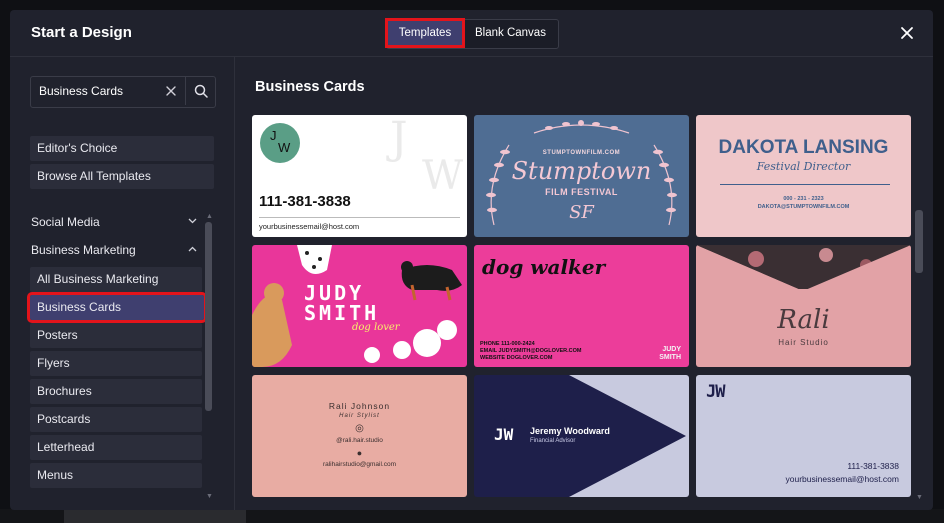 This screenshot has height=523, width=944. What do you see at coordinates (399, 139) in the screenshot?
I see `watermark-j: J` at bounding box center [399, 139].